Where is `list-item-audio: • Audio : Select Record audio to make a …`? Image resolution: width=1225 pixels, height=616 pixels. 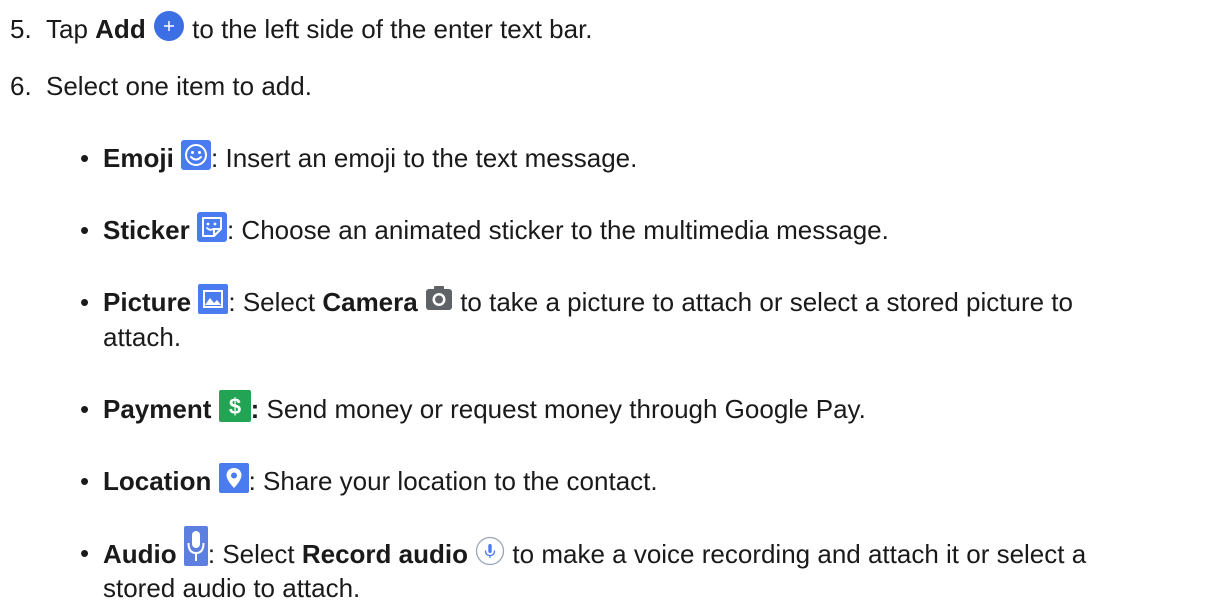
list-item-audio: • Audio : Select Record audio to make a … is located at coordinates (612, 548).